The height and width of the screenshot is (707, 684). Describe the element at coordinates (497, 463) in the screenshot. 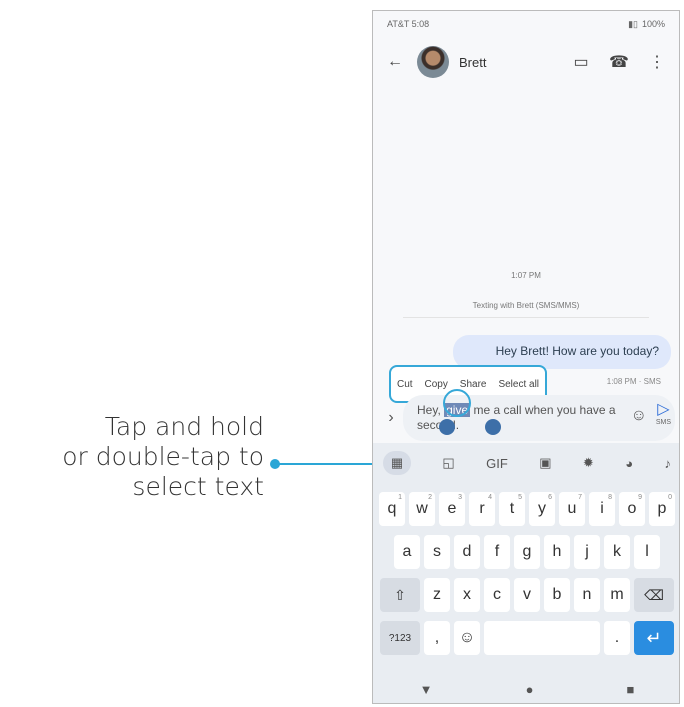

I see `gif-icon: GIF` at that location.